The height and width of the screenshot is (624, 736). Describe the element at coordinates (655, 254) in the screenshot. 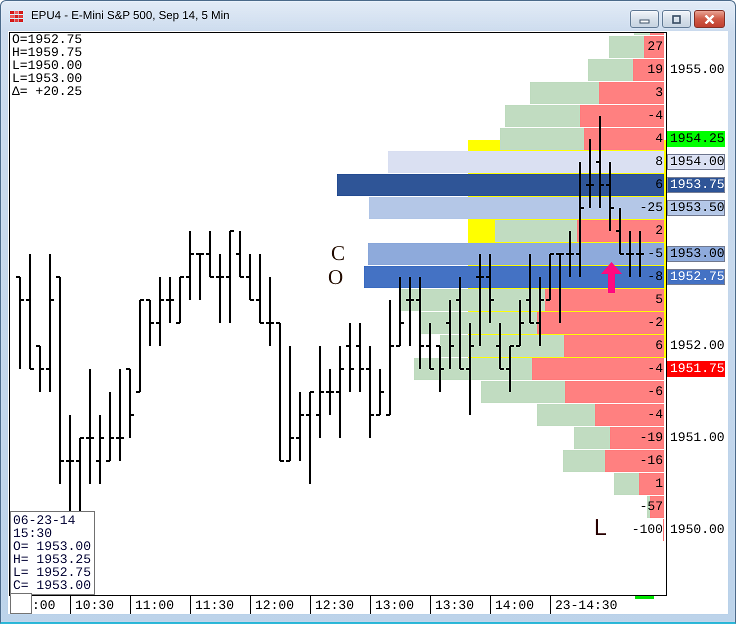

I see `delta-value: -5` at that location.